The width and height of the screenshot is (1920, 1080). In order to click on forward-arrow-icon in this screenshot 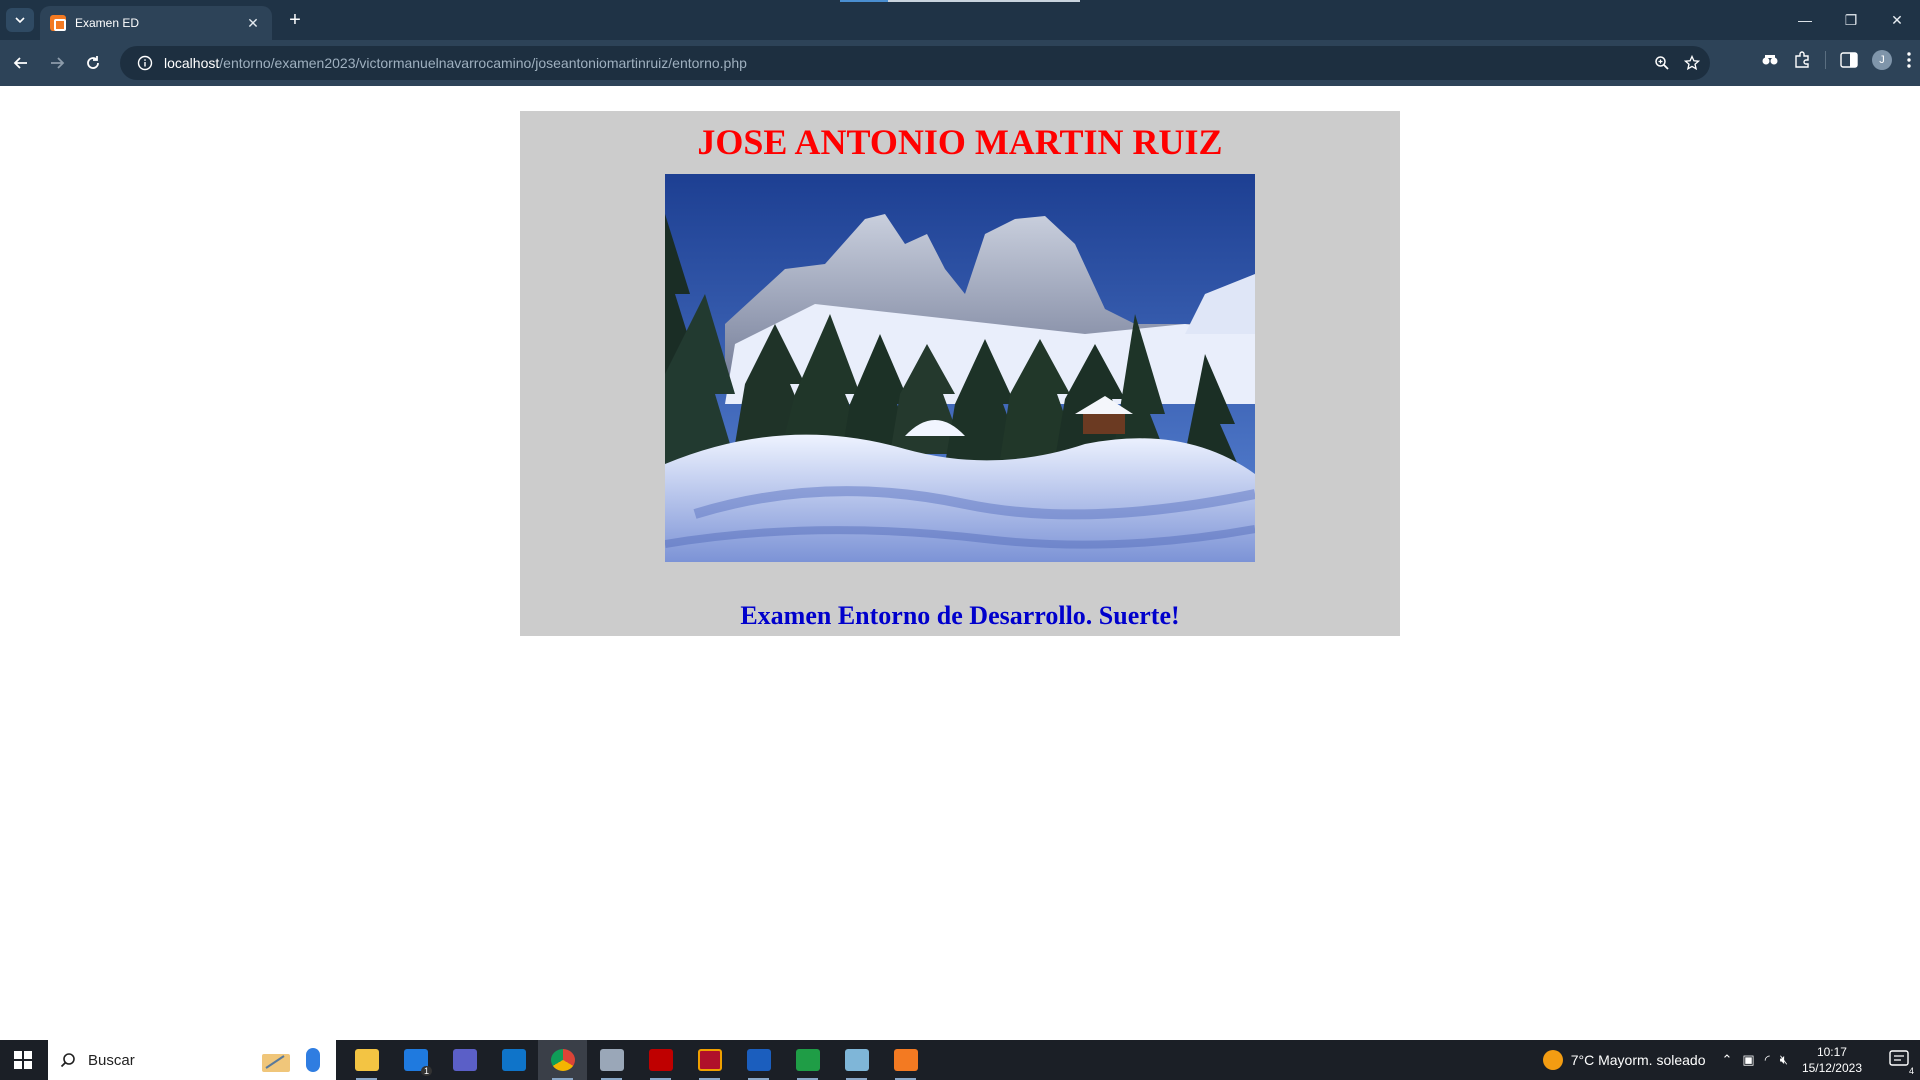, I will do `click(58, 63)`.